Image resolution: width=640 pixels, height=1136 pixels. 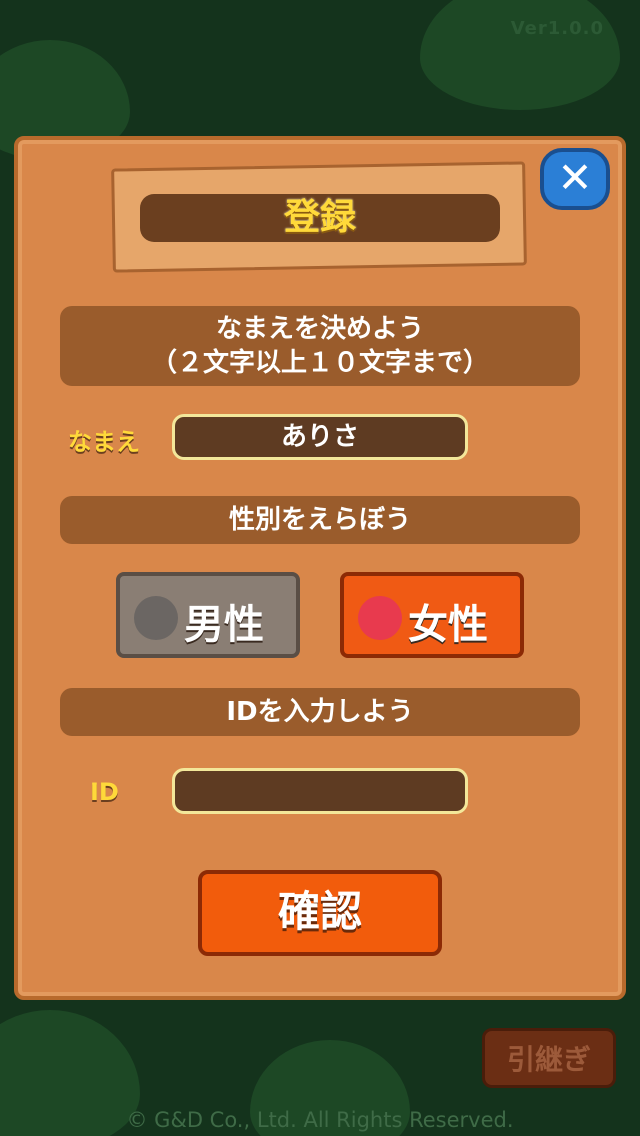 What do you see at coordinates (104, 442) in the screenshot?
I see `name-label: なまえ` at bounding box center [104, 442].